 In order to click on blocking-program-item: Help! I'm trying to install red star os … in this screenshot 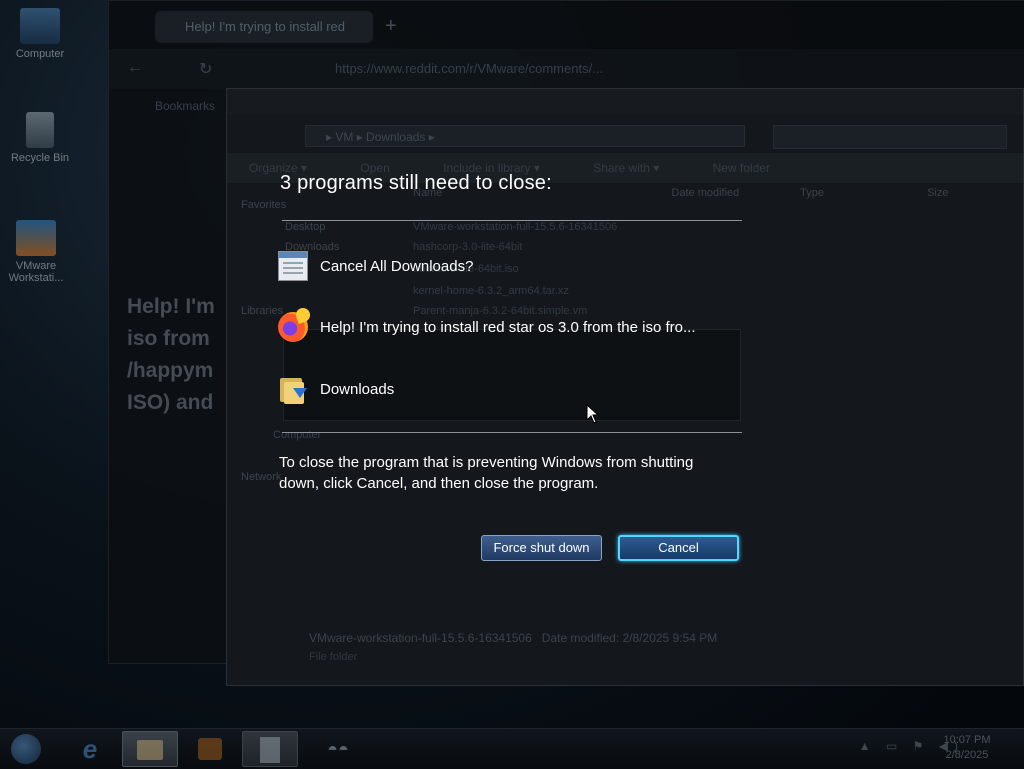, I will do `click(487, 327)`.